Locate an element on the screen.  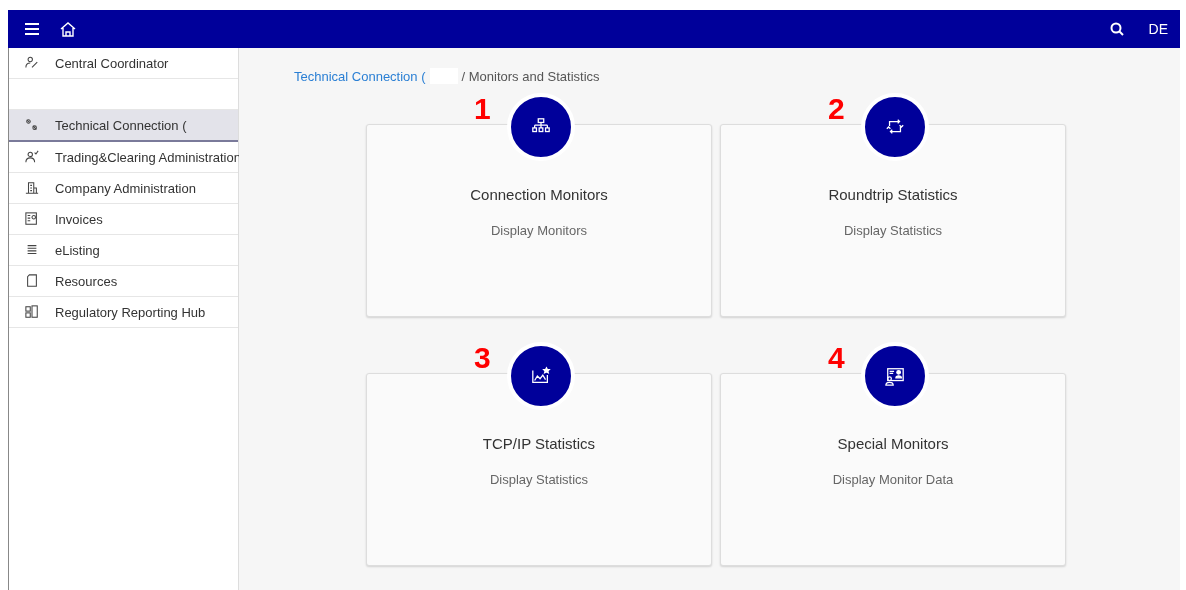
tile-subtitle: Display Monitor Data is located at coordinates (893, 479).